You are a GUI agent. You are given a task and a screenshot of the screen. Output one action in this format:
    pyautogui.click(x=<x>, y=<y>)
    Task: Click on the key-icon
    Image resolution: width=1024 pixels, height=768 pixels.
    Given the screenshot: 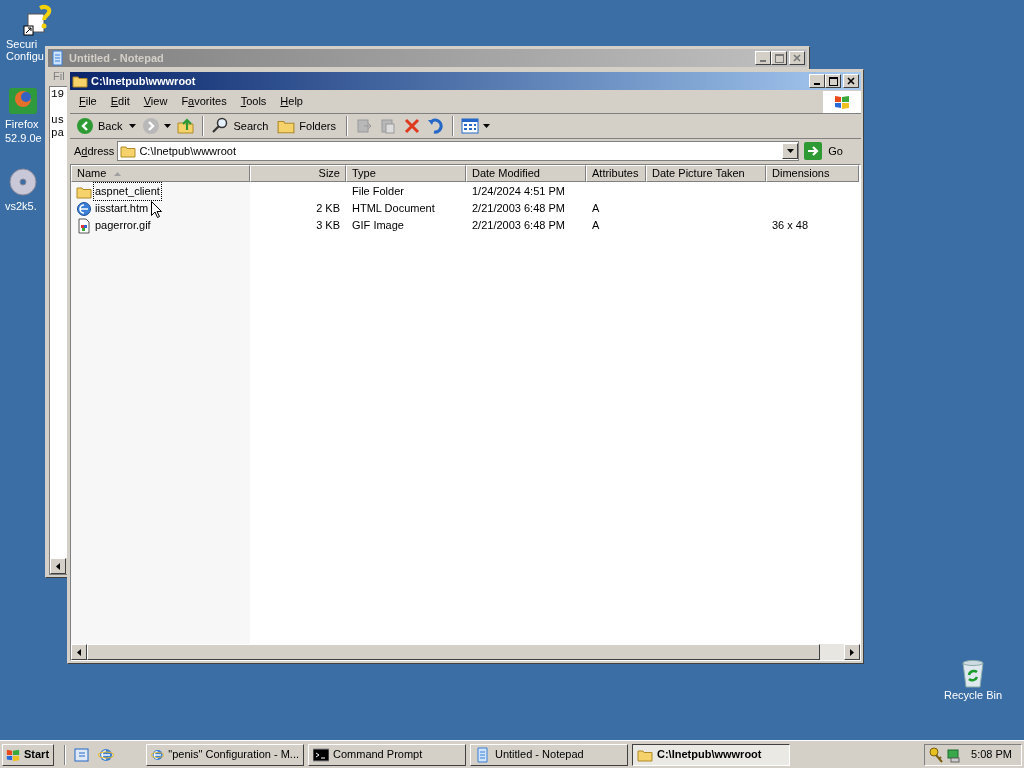 What is the action you would take?
    pyautogui.click(x=936, y=754)
    